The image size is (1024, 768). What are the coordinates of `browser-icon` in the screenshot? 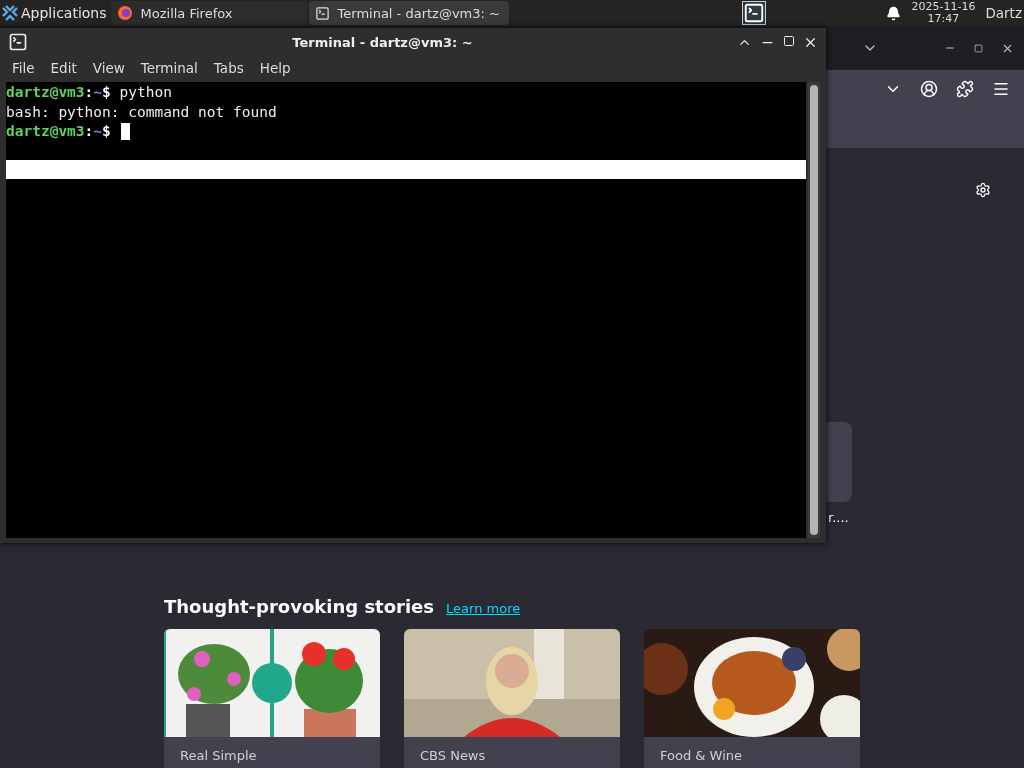 It's located at (124, 13).